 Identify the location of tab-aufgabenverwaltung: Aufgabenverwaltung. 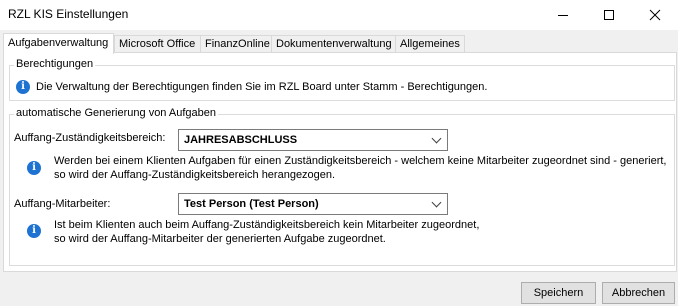
(58, 43).